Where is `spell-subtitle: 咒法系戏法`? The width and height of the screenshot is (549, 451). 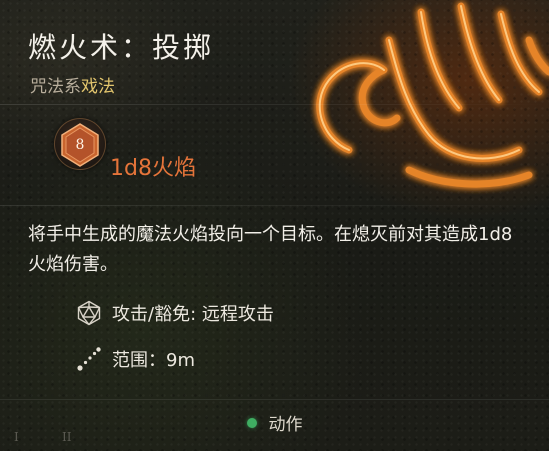 spell-subtitle: 咒法系戏法 is located at coordinates (72, 84).